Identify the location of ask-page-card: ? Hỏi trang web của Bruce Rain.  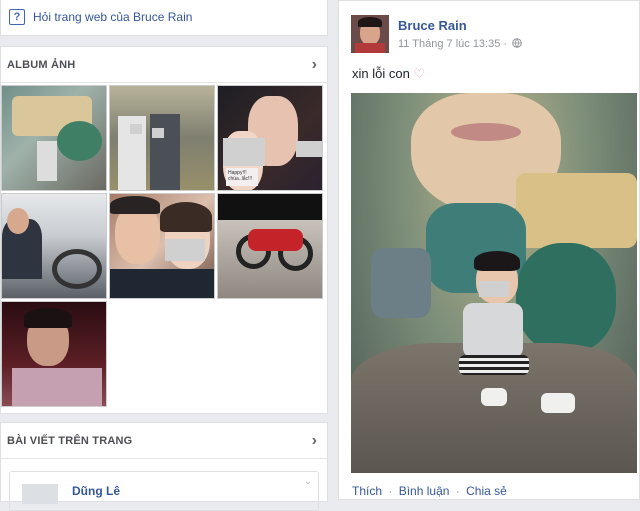
(164, 18).